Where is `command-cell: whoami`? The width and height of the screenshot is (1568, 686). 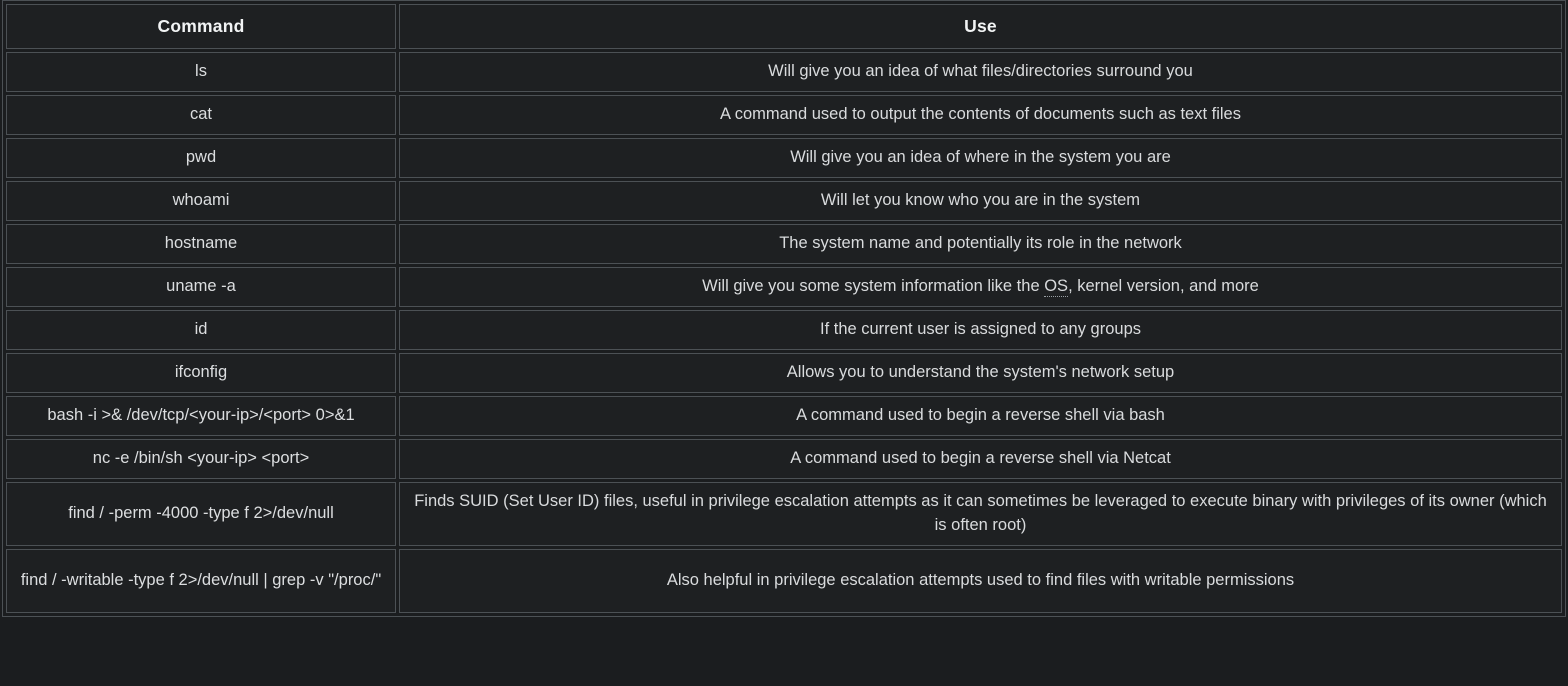
command-cell: whoami is located at coordinates (201, 201).